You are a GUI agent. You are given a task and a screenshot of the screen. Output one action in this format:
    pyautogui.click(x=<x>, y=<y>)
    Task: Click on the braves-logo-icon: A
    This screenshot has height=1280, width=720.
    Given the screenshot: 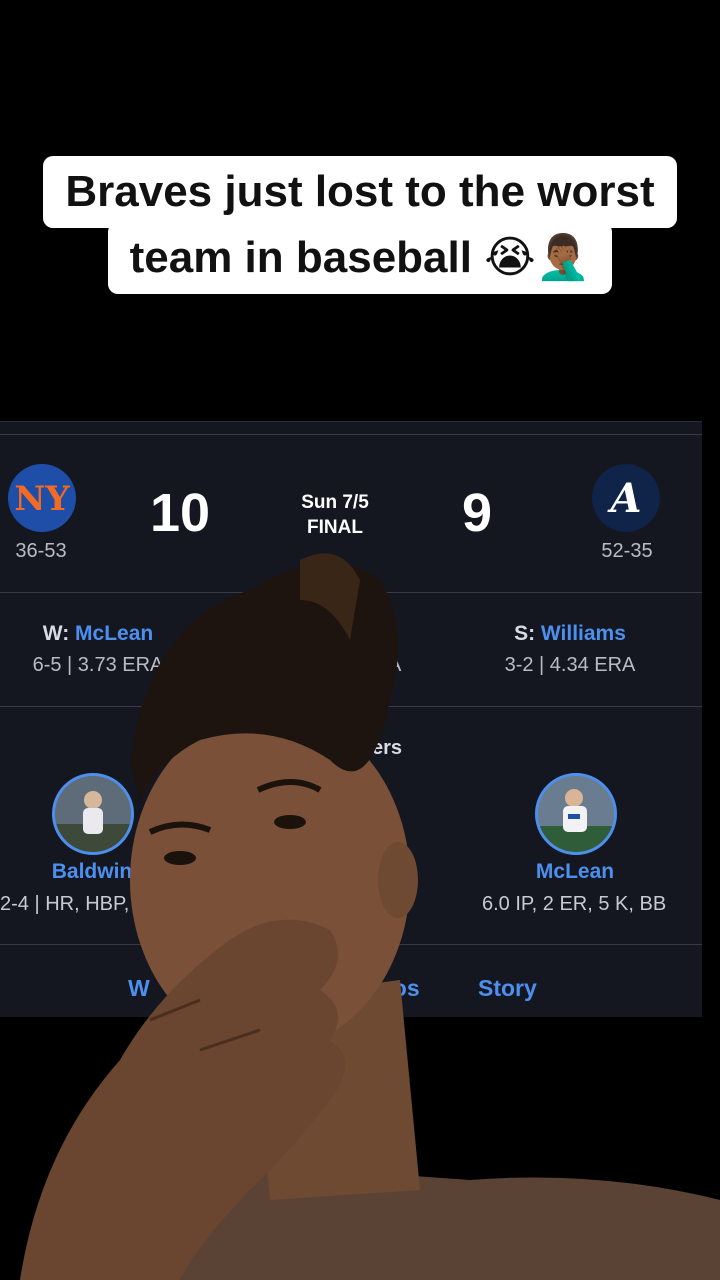 What is the action you would take?
    pyautogui.click(x=626, y=498)
    